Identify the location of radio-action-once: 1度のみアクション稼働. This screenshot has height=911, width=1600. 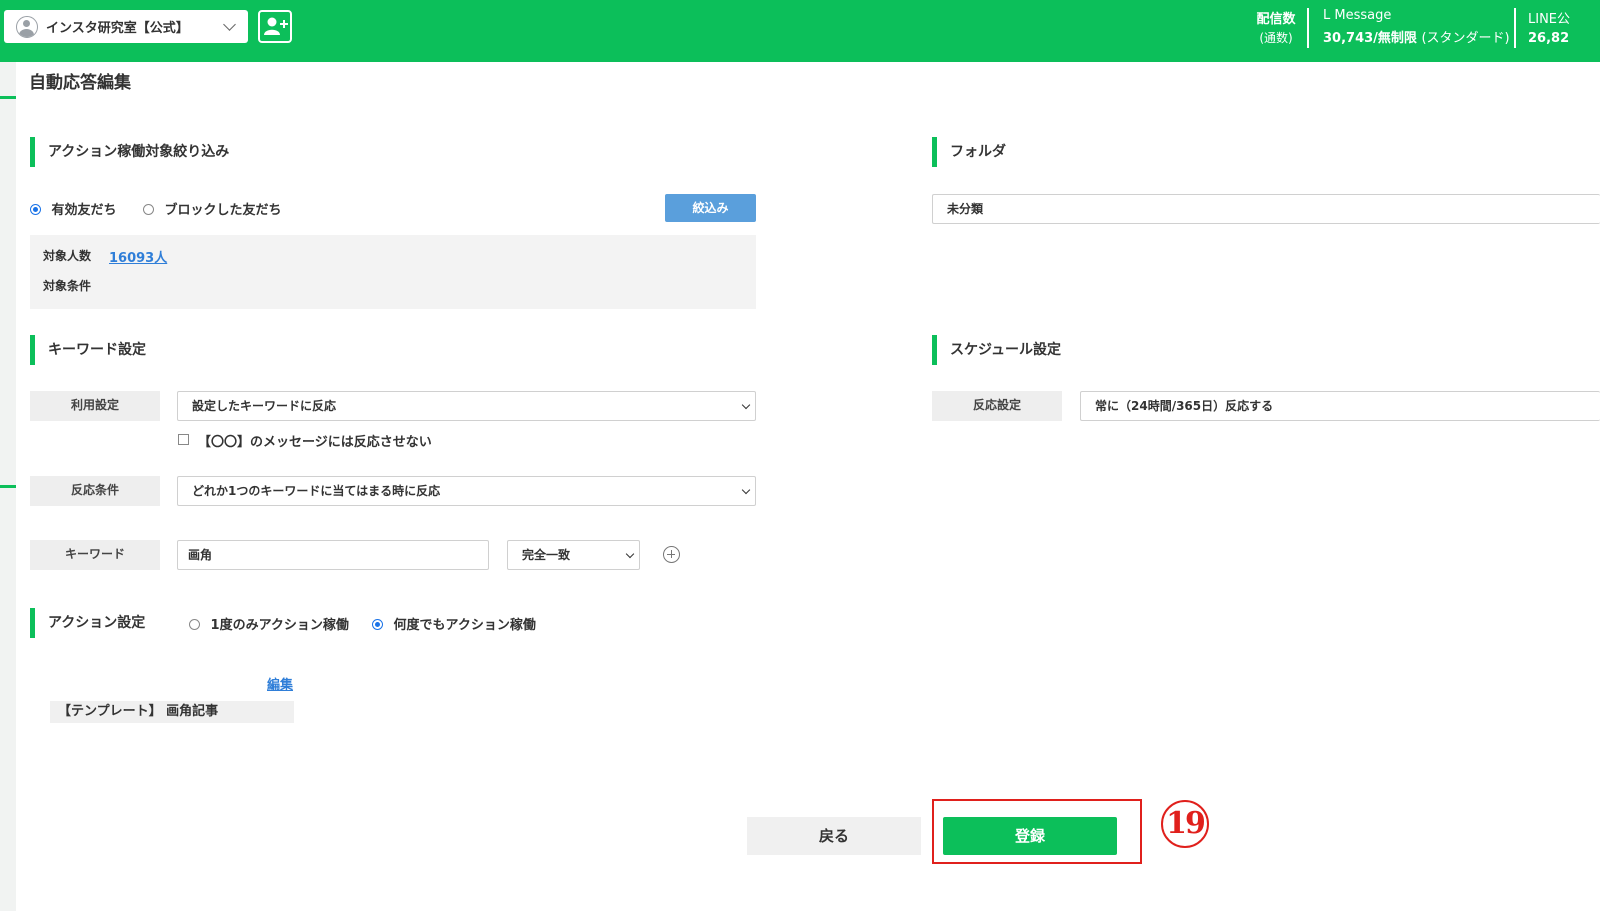
(269, 623).